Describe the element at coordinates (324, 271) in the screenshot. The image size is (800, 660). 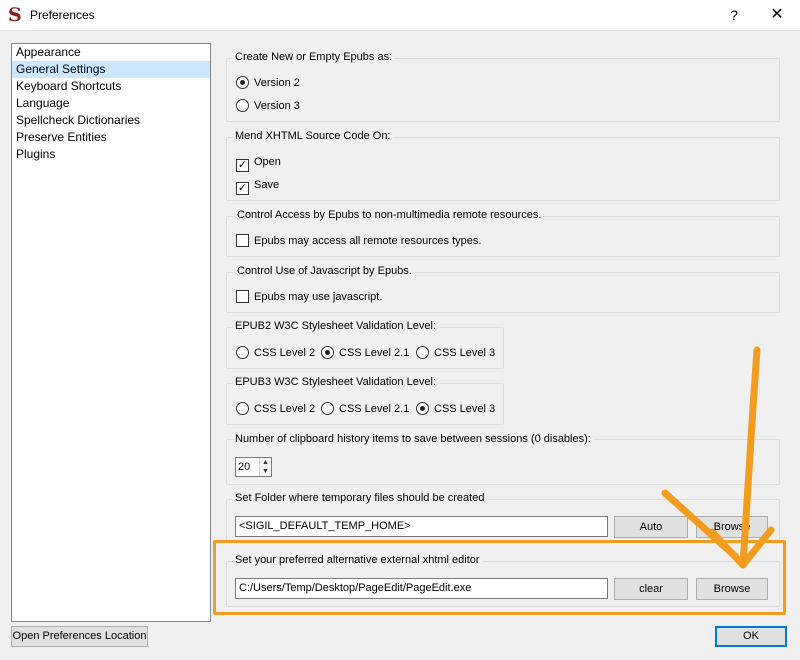
I see `javascript-group-title: Control Use of Javascript by Epubs.` at that location.